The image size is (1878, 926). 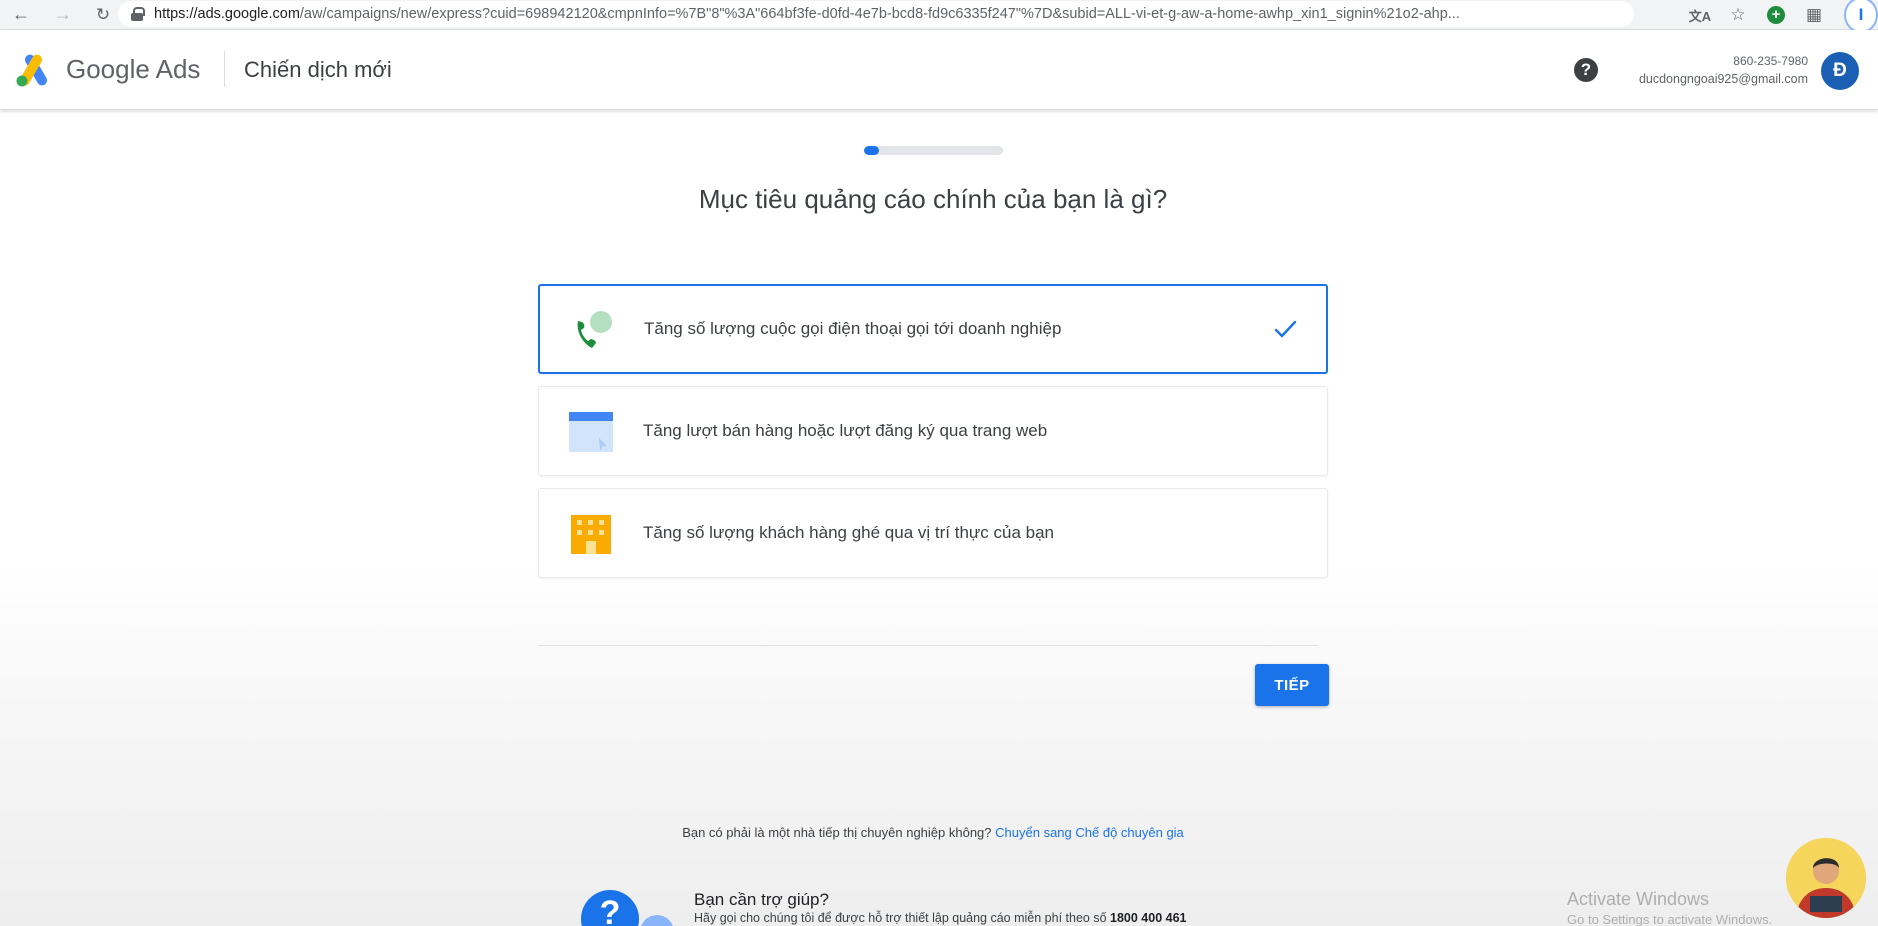 What do you see at coordinates (1770, 61) in the screenshot?
I see `account-phone: 860-235-7980` at bounding box center [1770, 61].